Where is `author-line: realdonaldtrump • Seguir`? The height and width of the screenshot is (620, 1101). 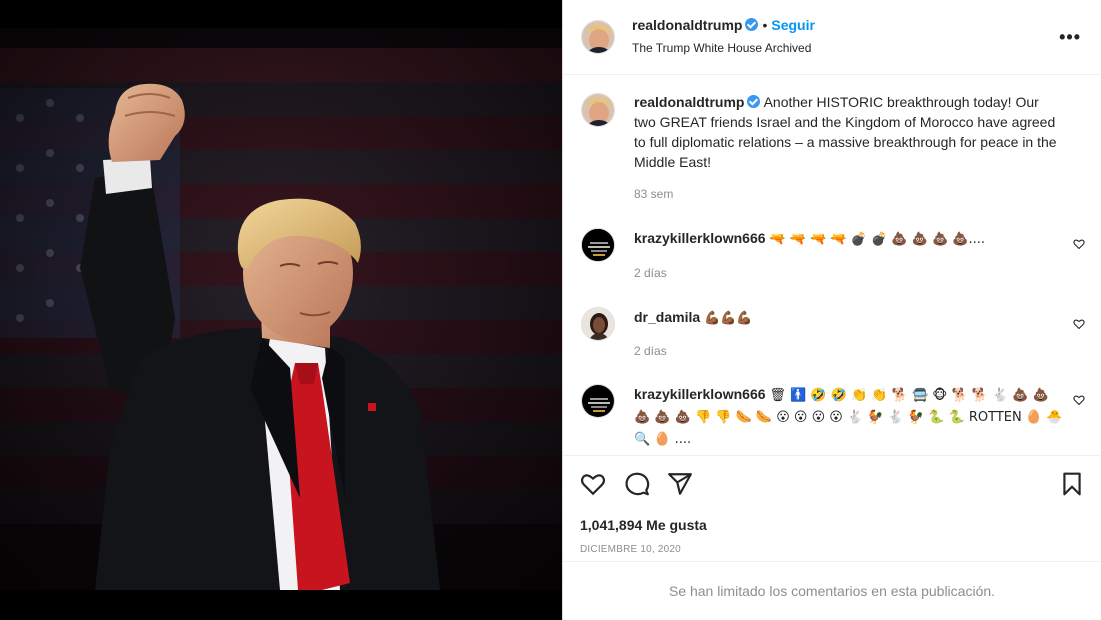
author-line: realdonaldtrump • Seguir is located at coordinates (723, 25).